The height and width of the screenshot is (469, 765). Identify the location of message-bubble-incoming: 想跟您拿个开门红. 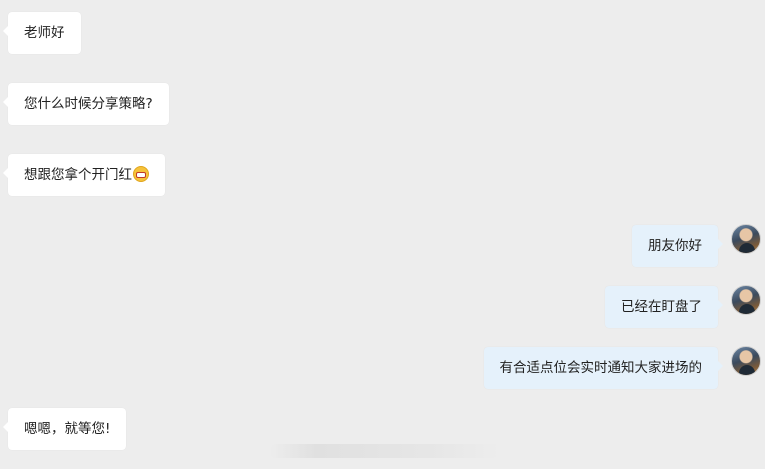
(84, 175).